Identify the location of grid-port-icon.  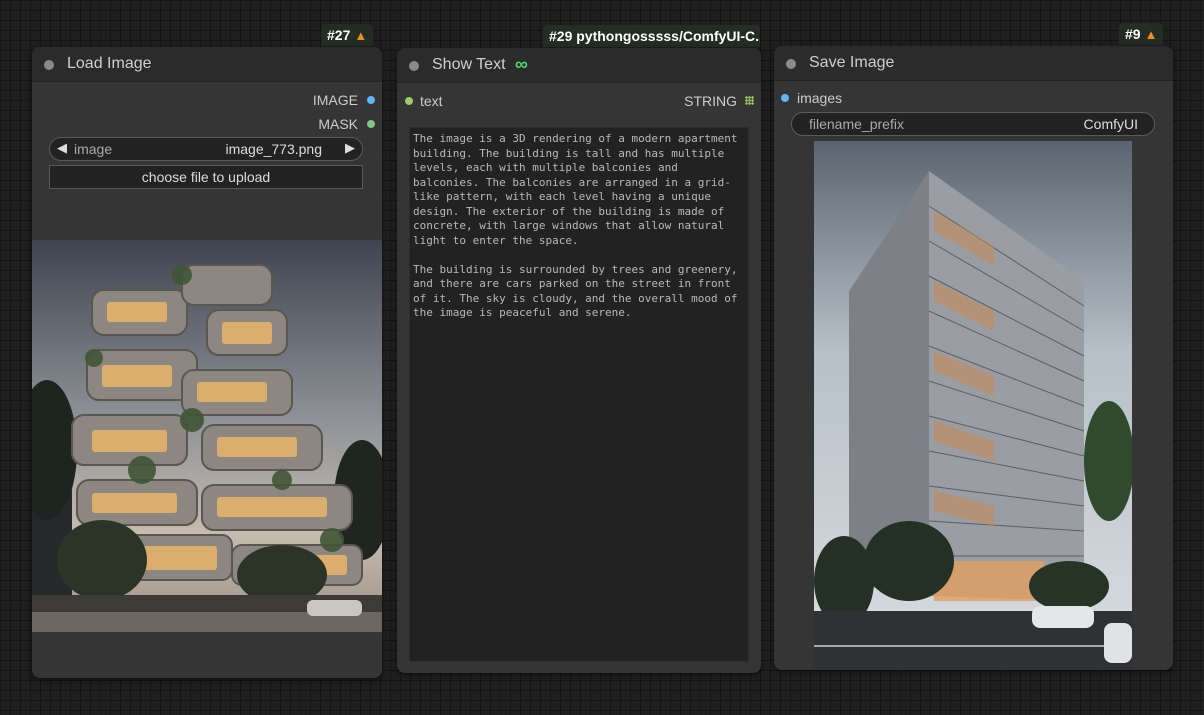
(749, 100).